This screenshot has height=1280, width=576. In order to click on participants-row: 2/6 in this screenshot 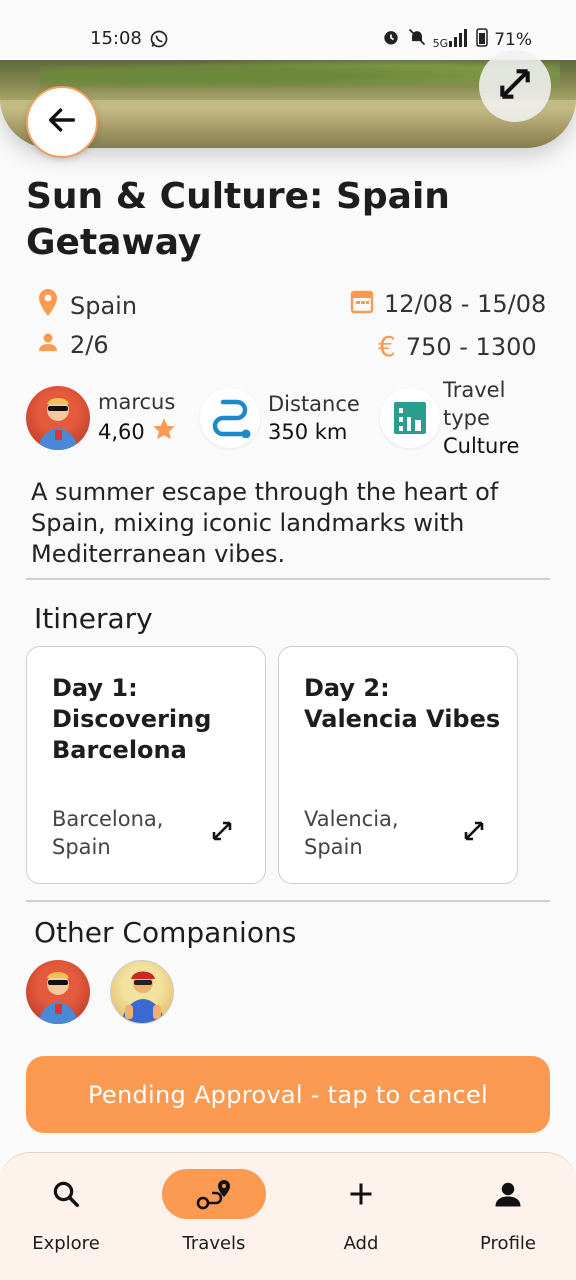, I will do `click(72, 345)`.